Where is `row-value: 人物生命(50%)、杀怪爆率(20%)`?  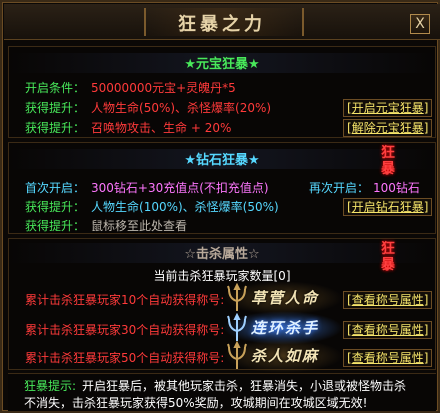
row-value: 人物生命(50%)、杀怪爆率(20%) is located at coordinates (181, 108).